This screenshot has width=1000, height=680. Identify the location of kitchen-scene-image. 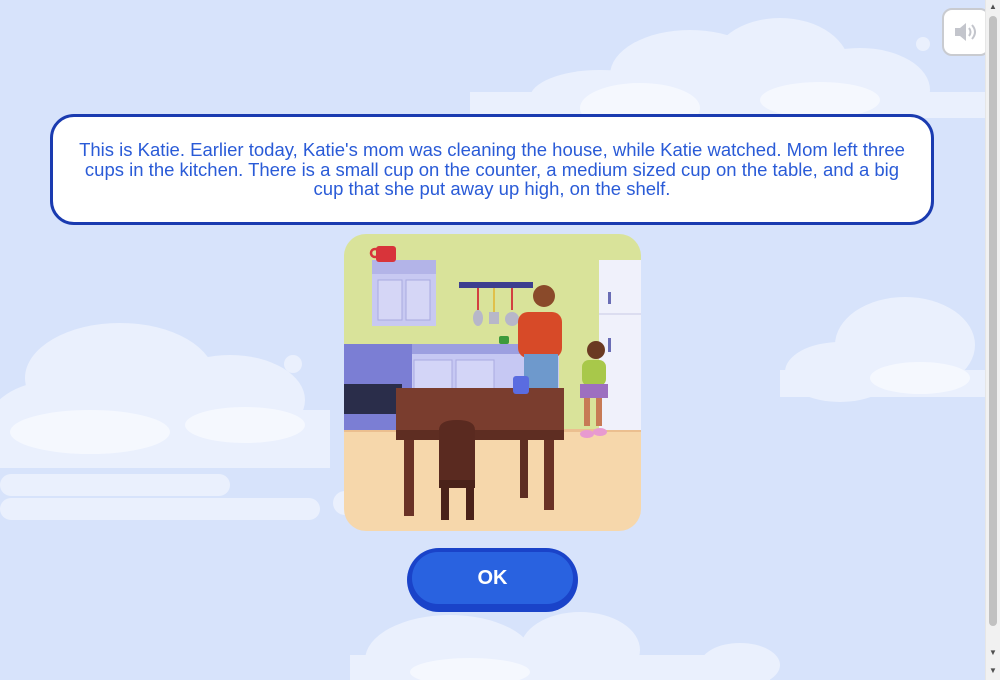
(492, 382).